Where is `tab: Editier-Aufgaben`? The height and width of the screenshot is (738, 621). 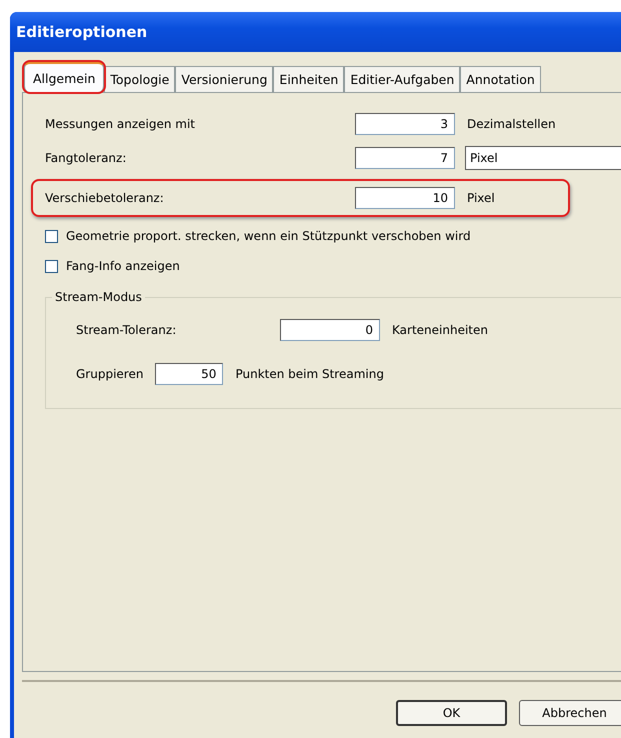
tab: Editier-Aufgaben is located at coordinates (402, 79).